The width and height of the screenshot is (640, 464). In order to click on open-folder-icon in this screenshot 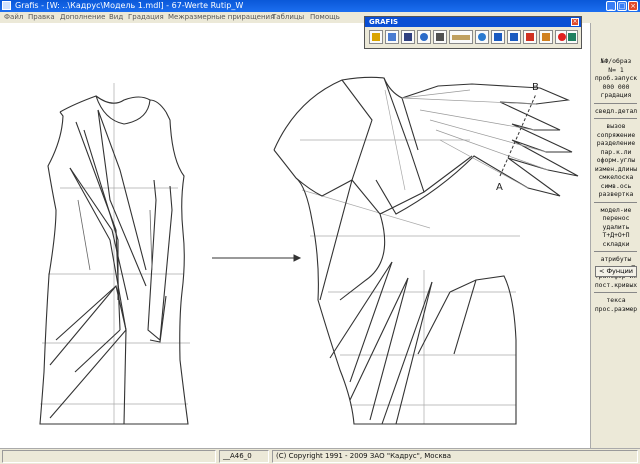, I will do `click(376, 37)`.